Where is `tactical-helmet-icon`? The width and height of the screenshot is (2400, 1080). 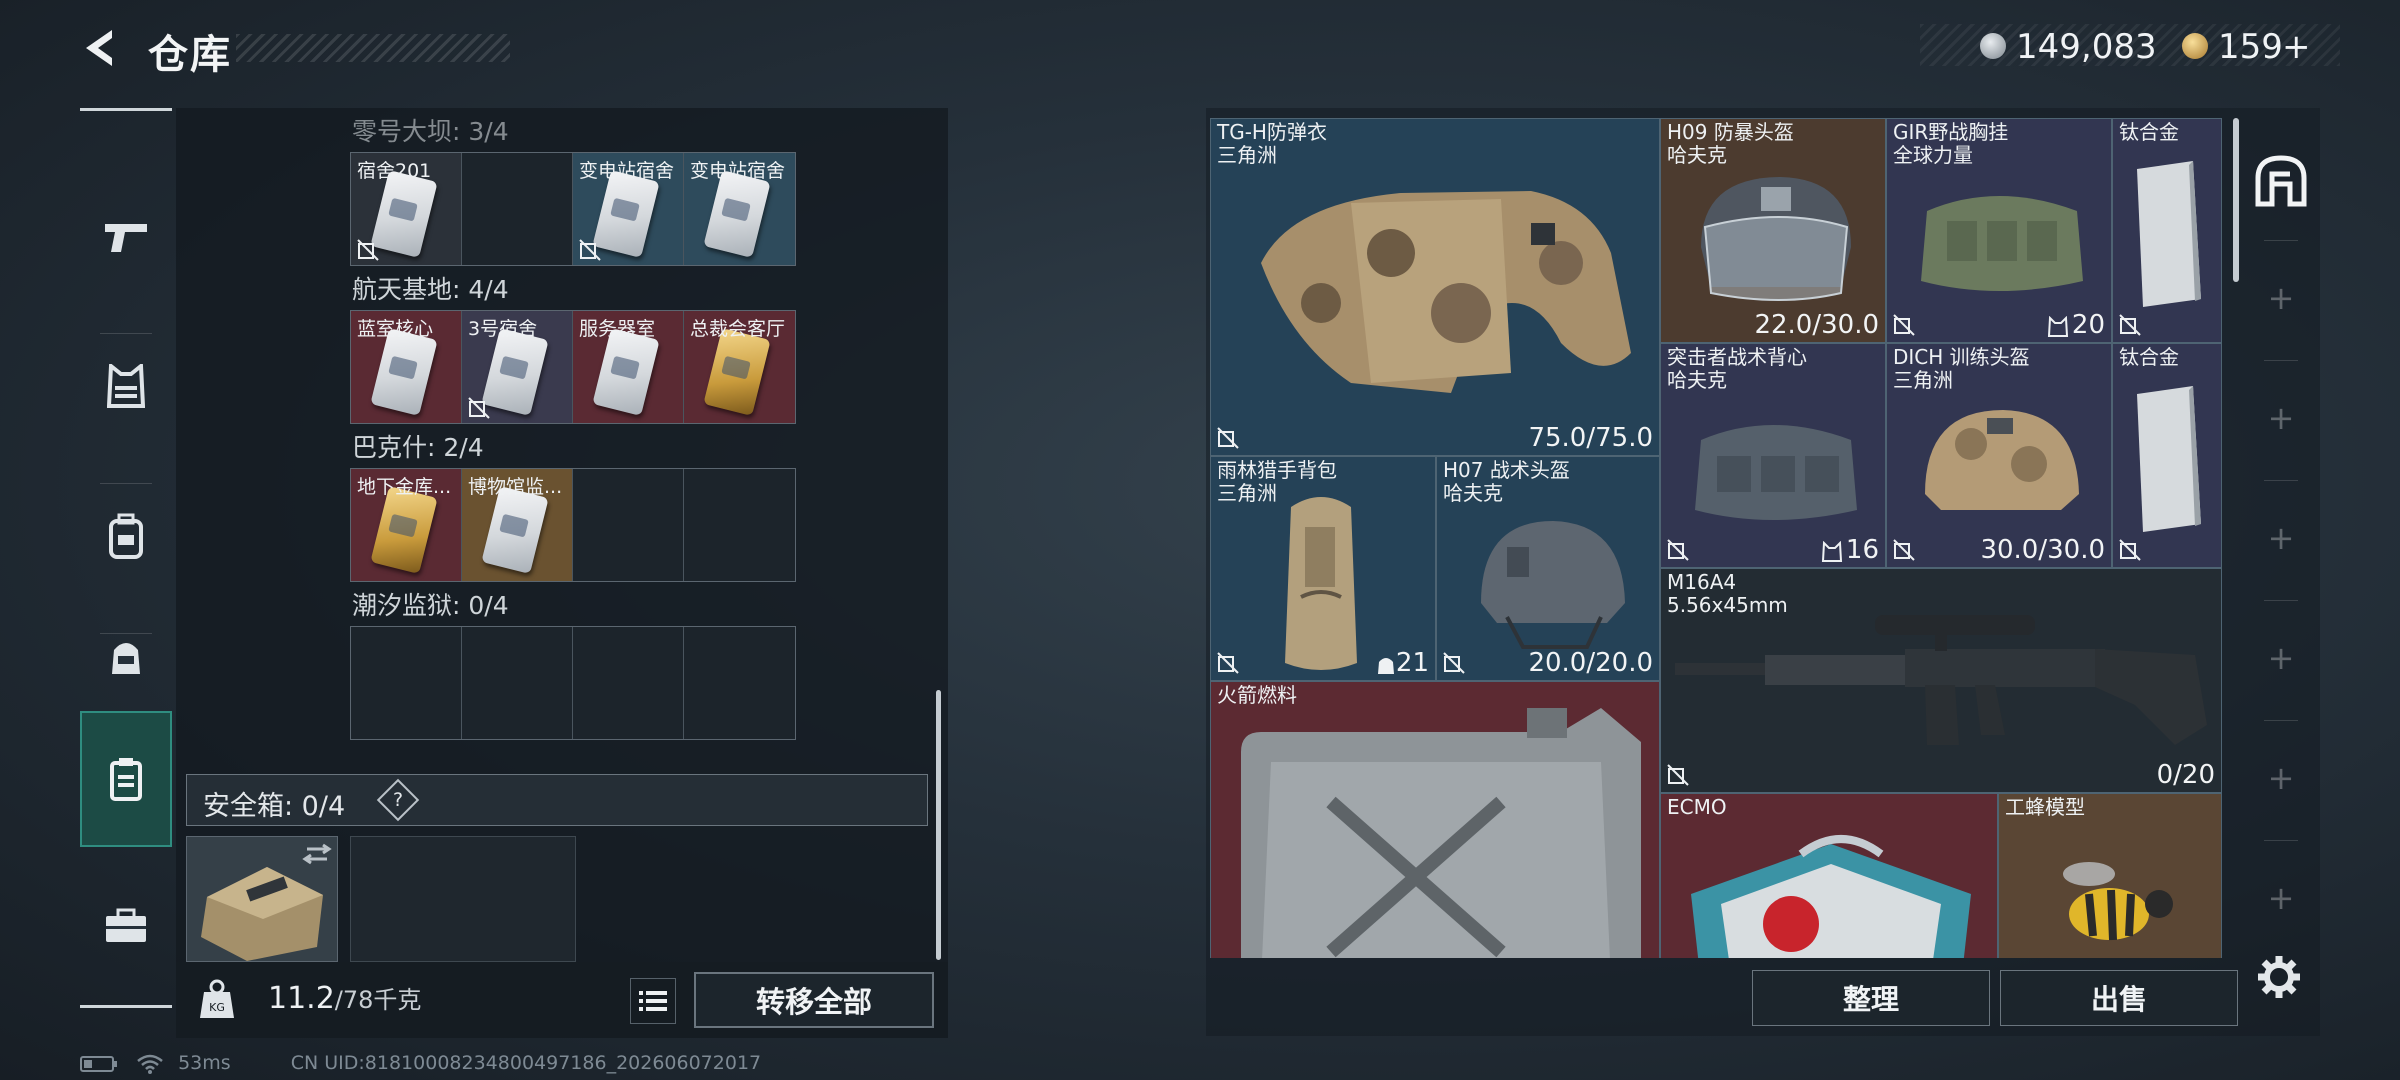
tactical-helmet-icon is located at coordinates (1553, 585).